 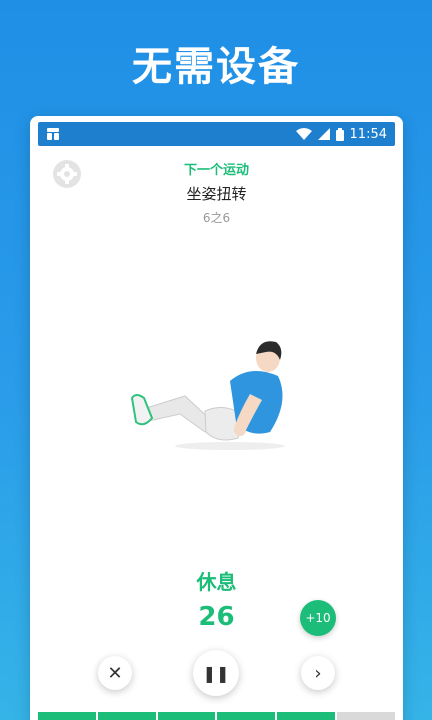 I want to click on hero-title: 无需设备, so click(x=216, y=67).